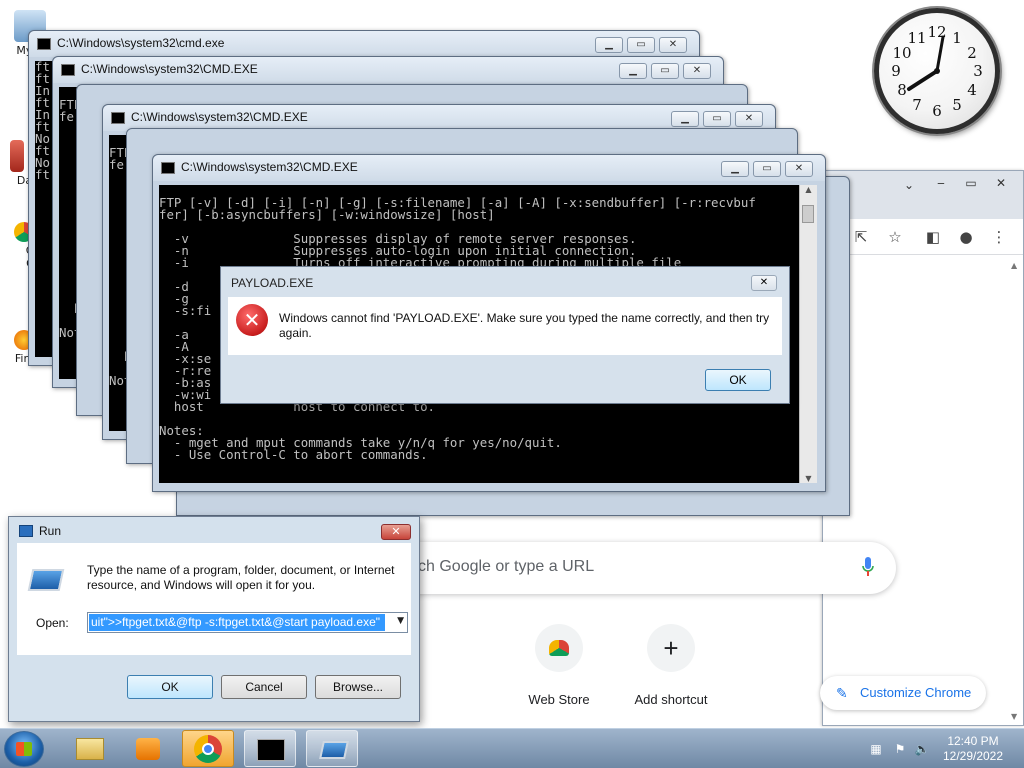 This screenshot has height=768, width=1024. I want to click on chrome-toolbar: ⇱ ☆ ◧ ● ⋮, so click(923, 237).